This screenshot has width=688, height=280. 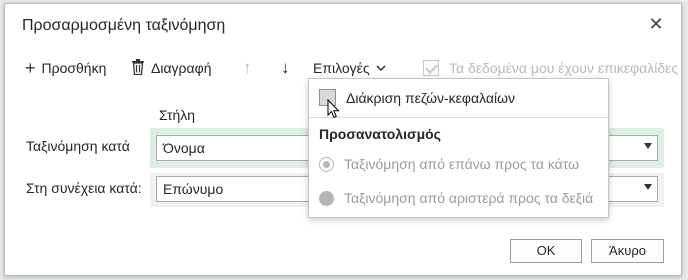 What do you see at coordinates (458, 117) in the screenshot?
I see `menu-divider` at bounding box center [458, 117].